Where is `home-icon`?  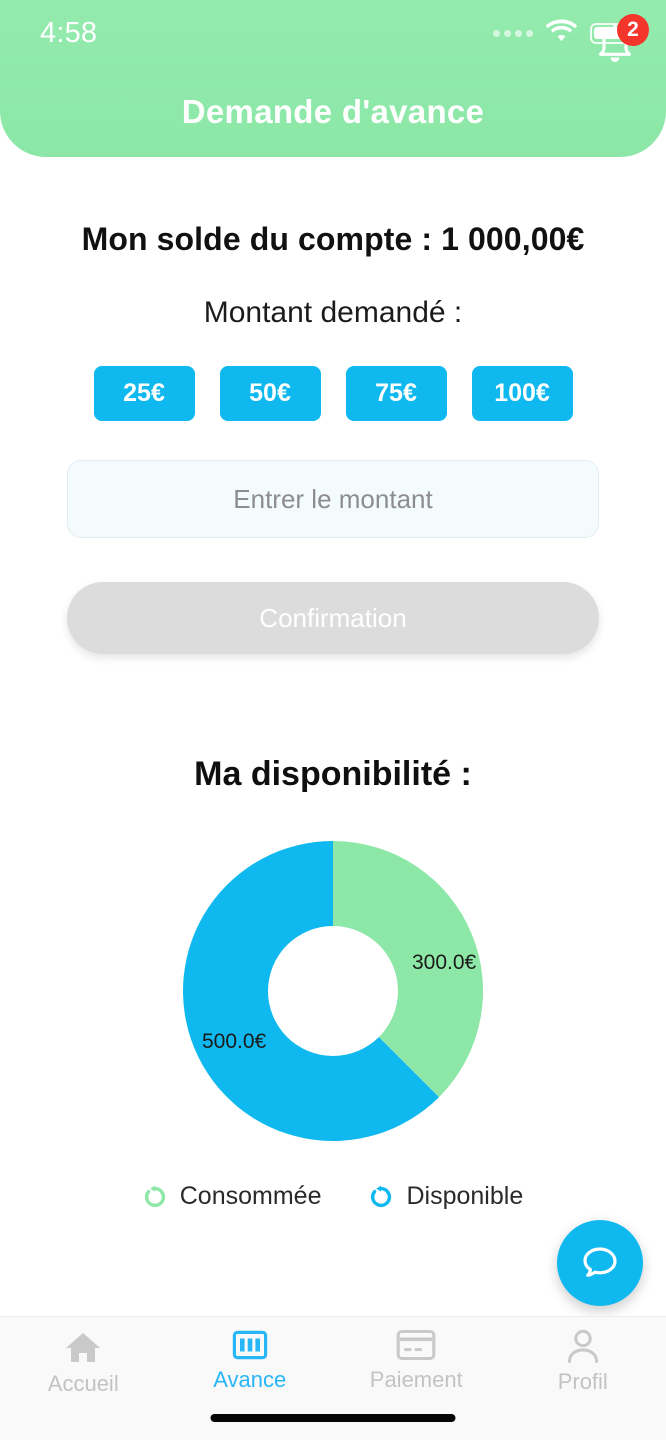
home-icon is located at coordinates (83, 1347).